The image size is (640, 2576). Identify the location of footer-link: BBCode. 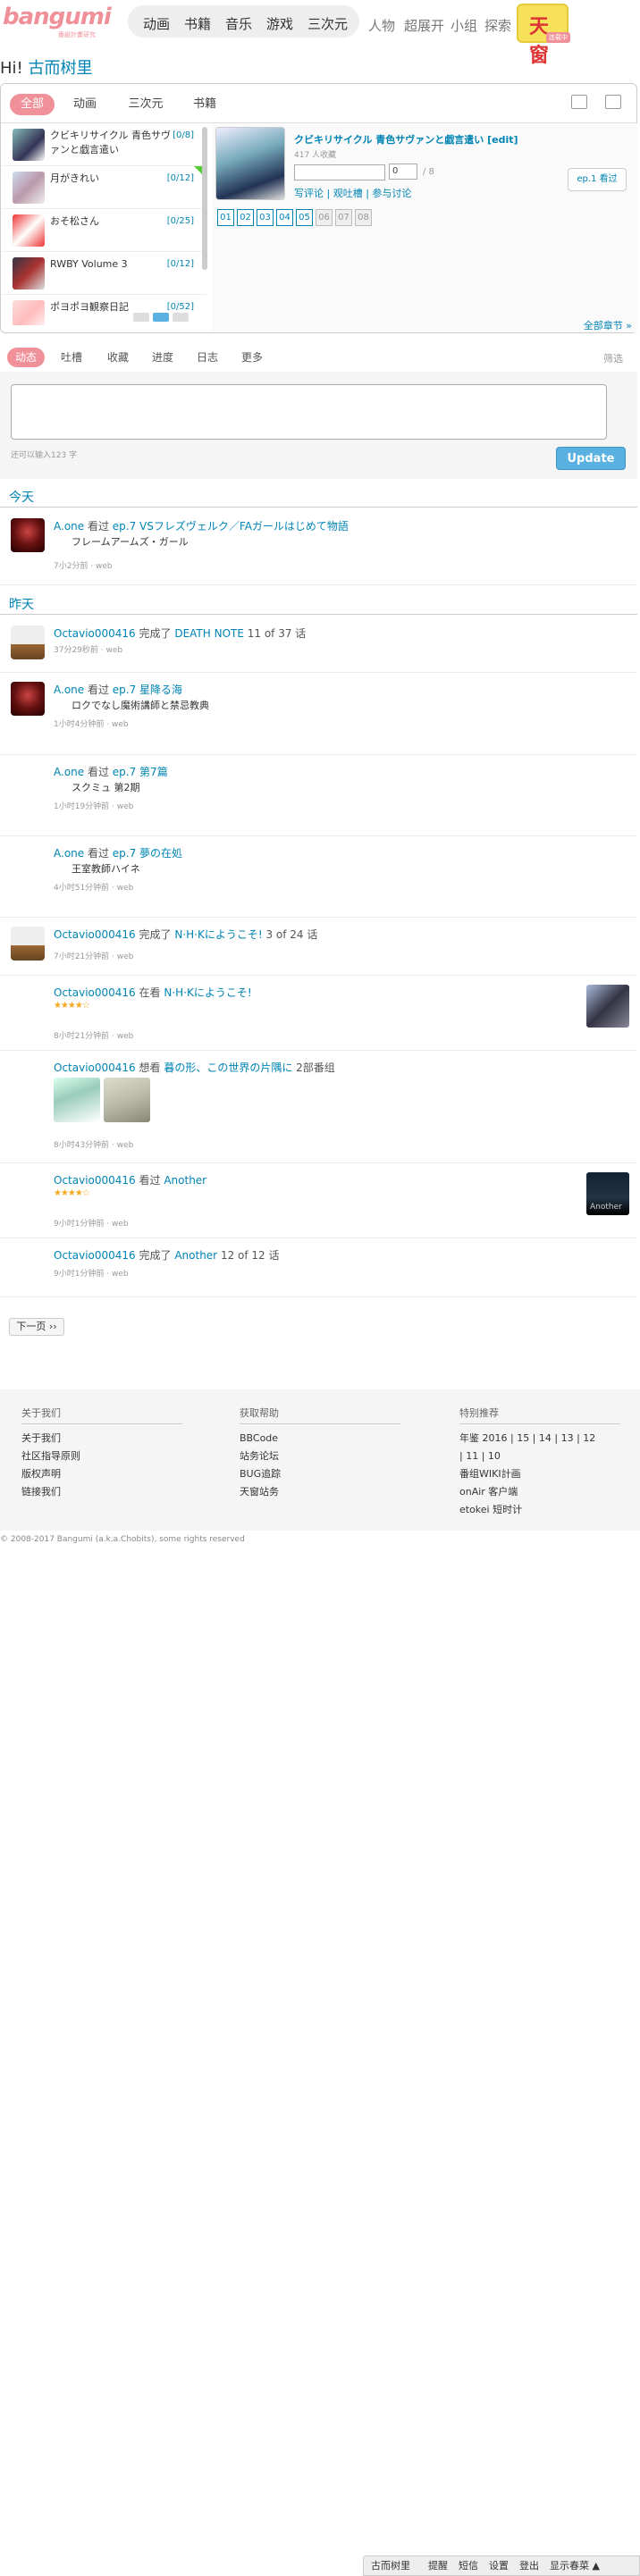
(320, 1438).